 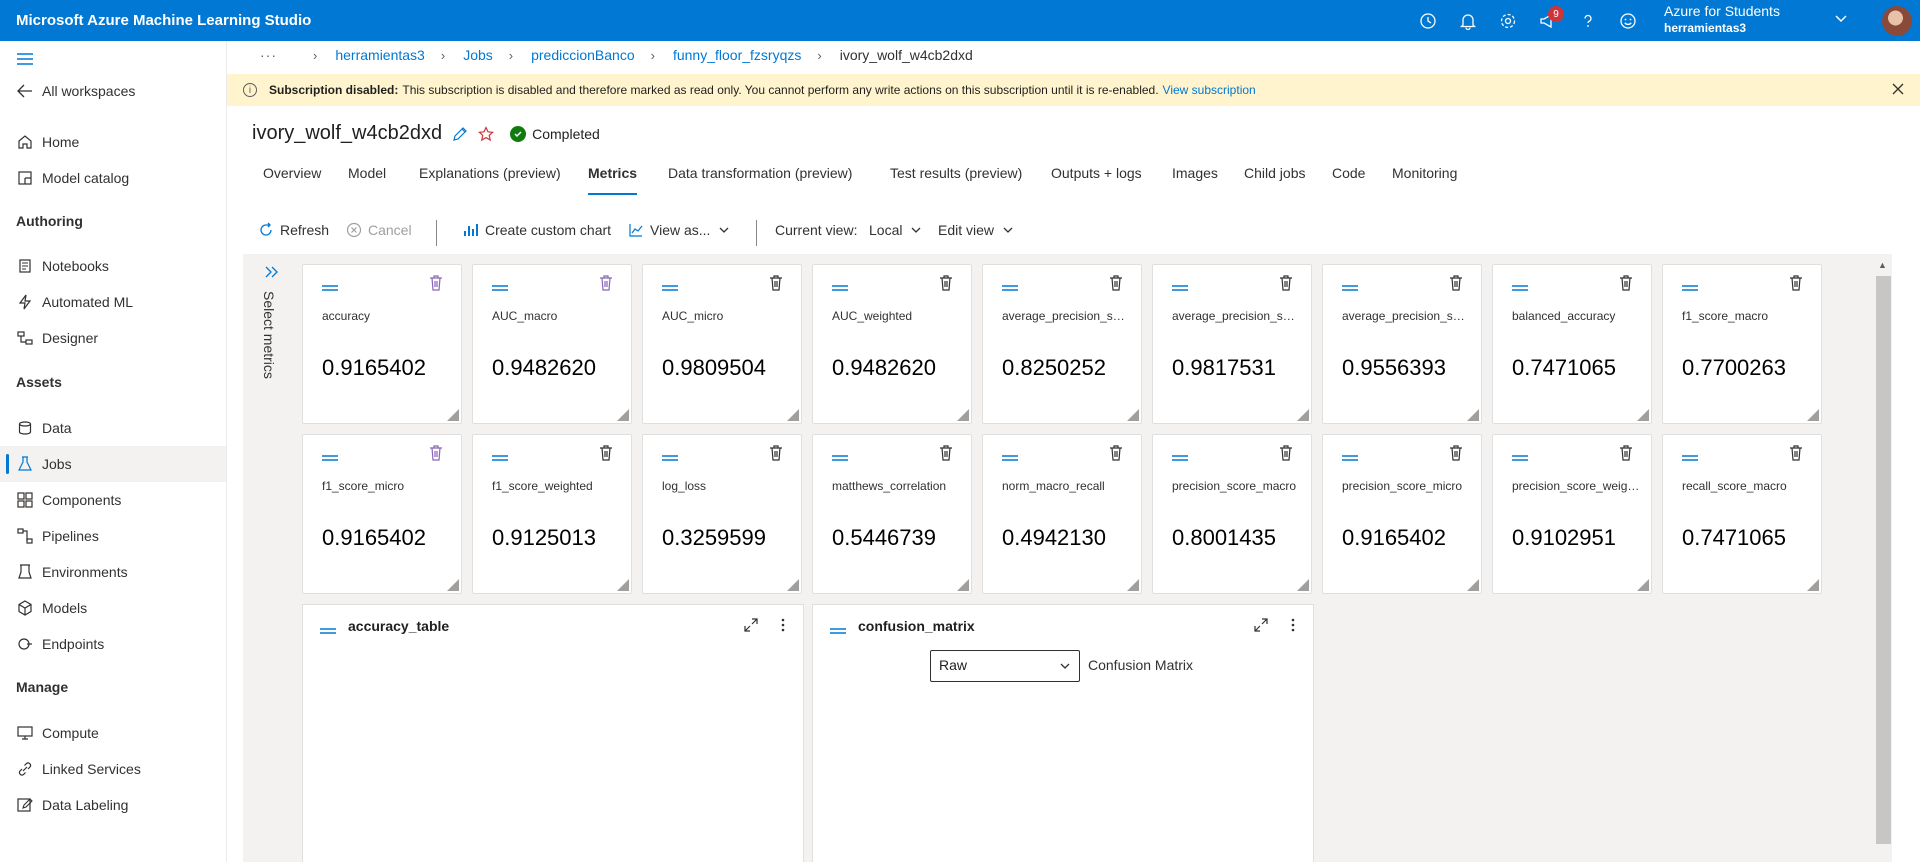 What do you see at coordinates (1468, 20) in the screenshot?
I see `bell-icon` at bounding box center [1468, 20].